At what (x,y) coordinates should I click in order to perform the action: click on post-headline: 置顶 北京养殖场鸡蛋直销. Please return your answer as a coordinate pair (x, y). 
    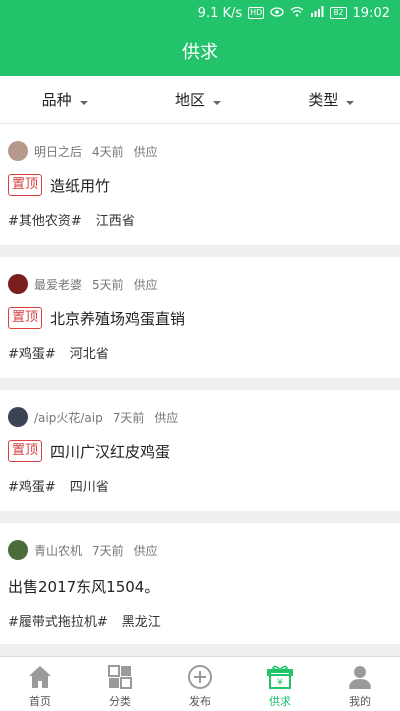
    Looking at the image, I should click on (200, 318).